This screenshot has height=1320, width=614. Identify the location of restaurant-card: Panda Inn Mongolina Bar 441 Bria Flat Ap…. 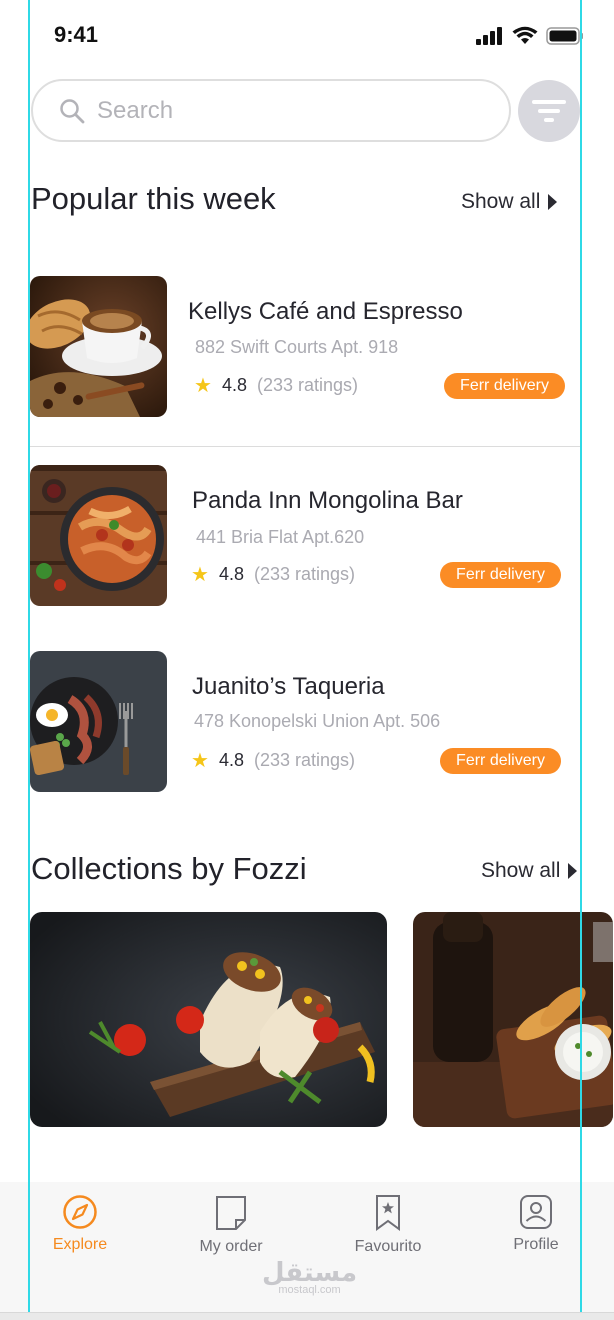
(305, 536).